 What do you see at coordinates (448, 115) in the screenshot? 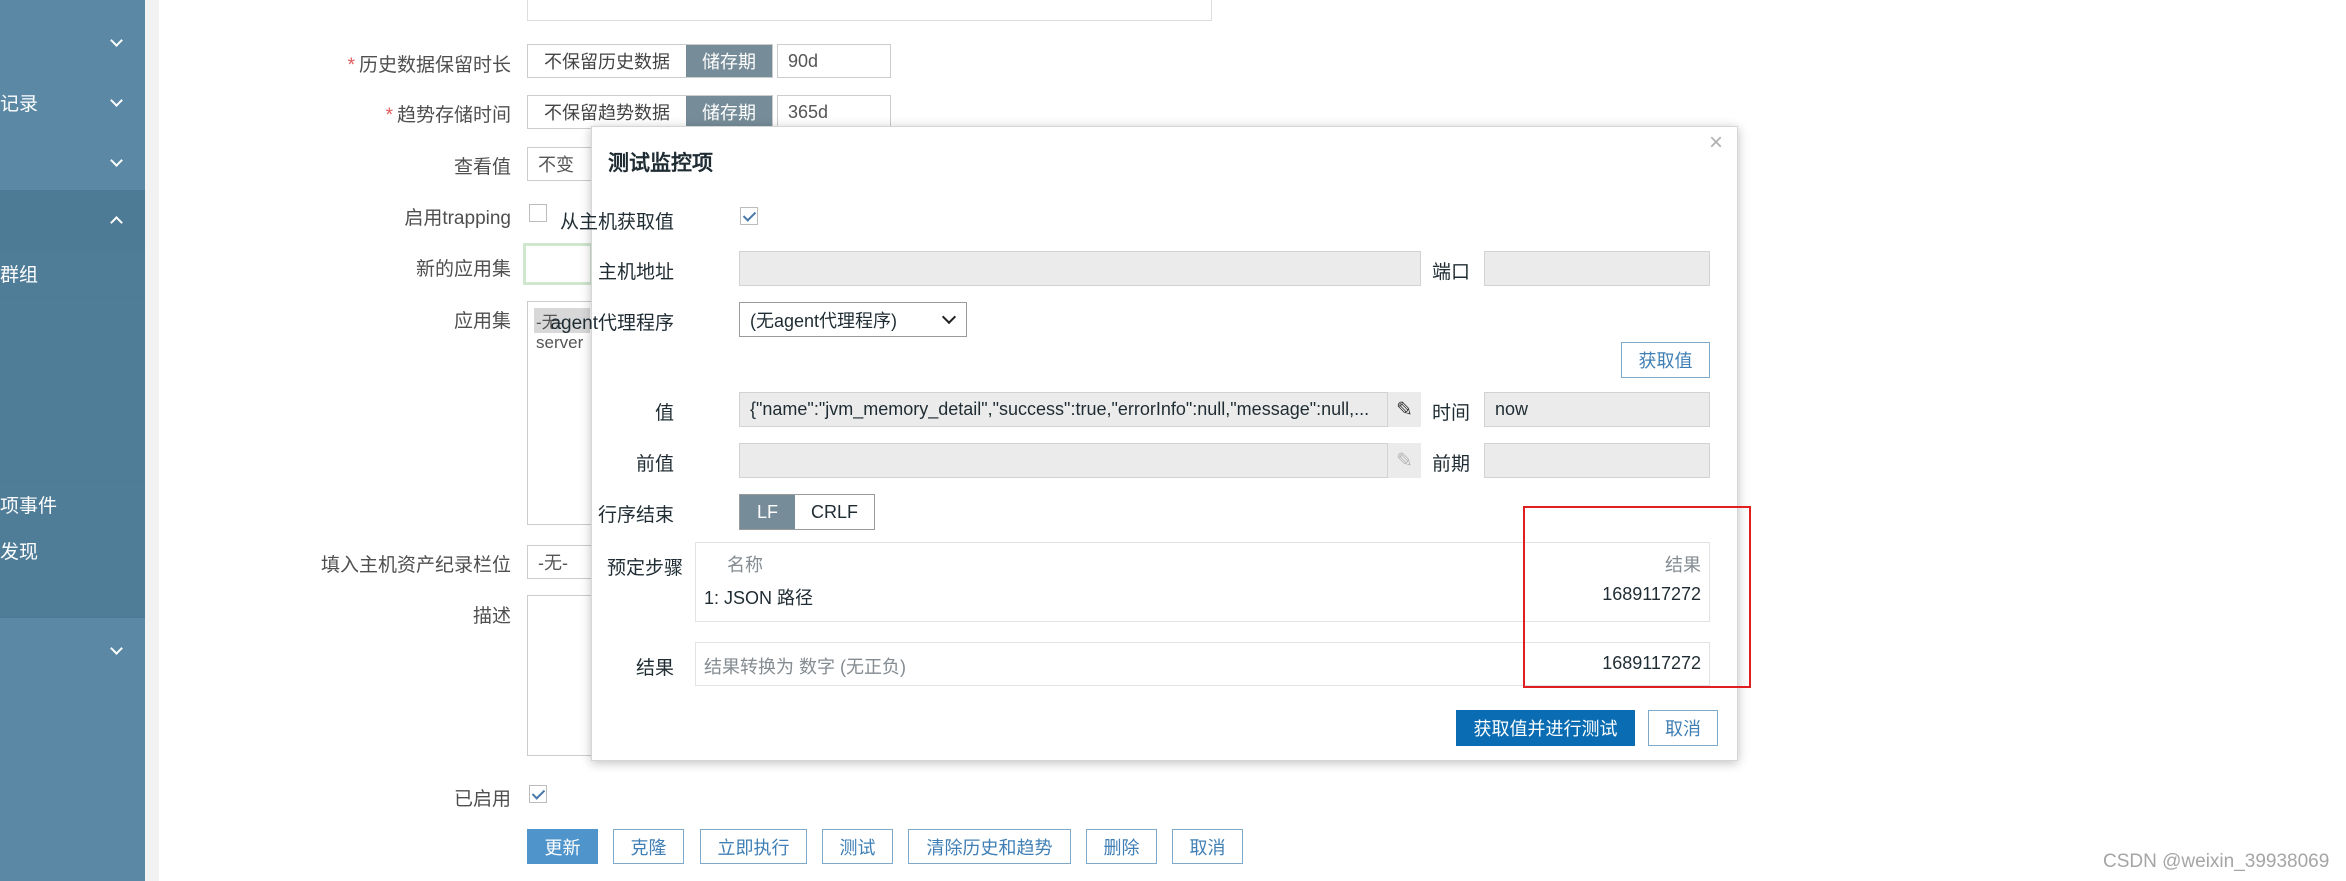
I see `trends-label: * 趋势存储时间` at bounding box center [448, 115].